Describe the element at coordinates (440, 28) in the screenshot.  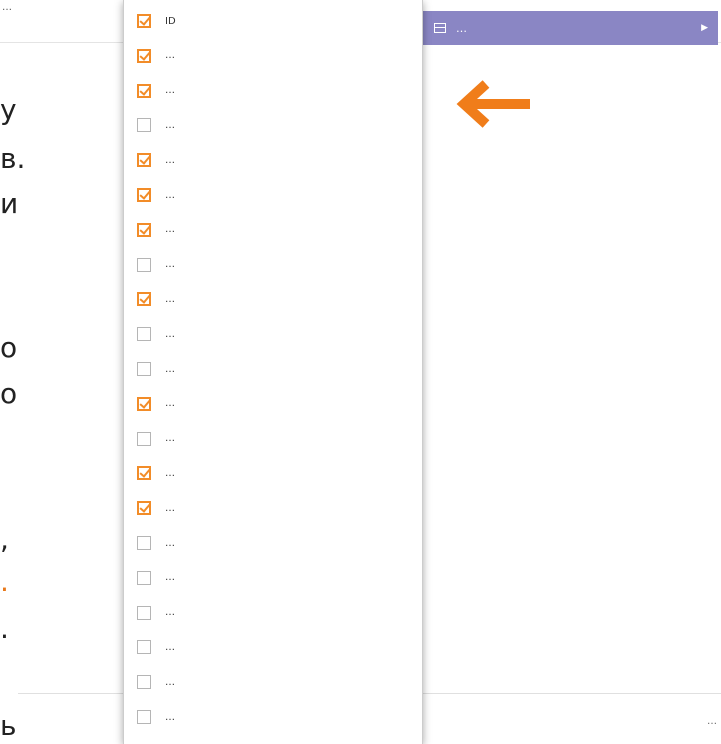
I see `columns-icon` at that location.